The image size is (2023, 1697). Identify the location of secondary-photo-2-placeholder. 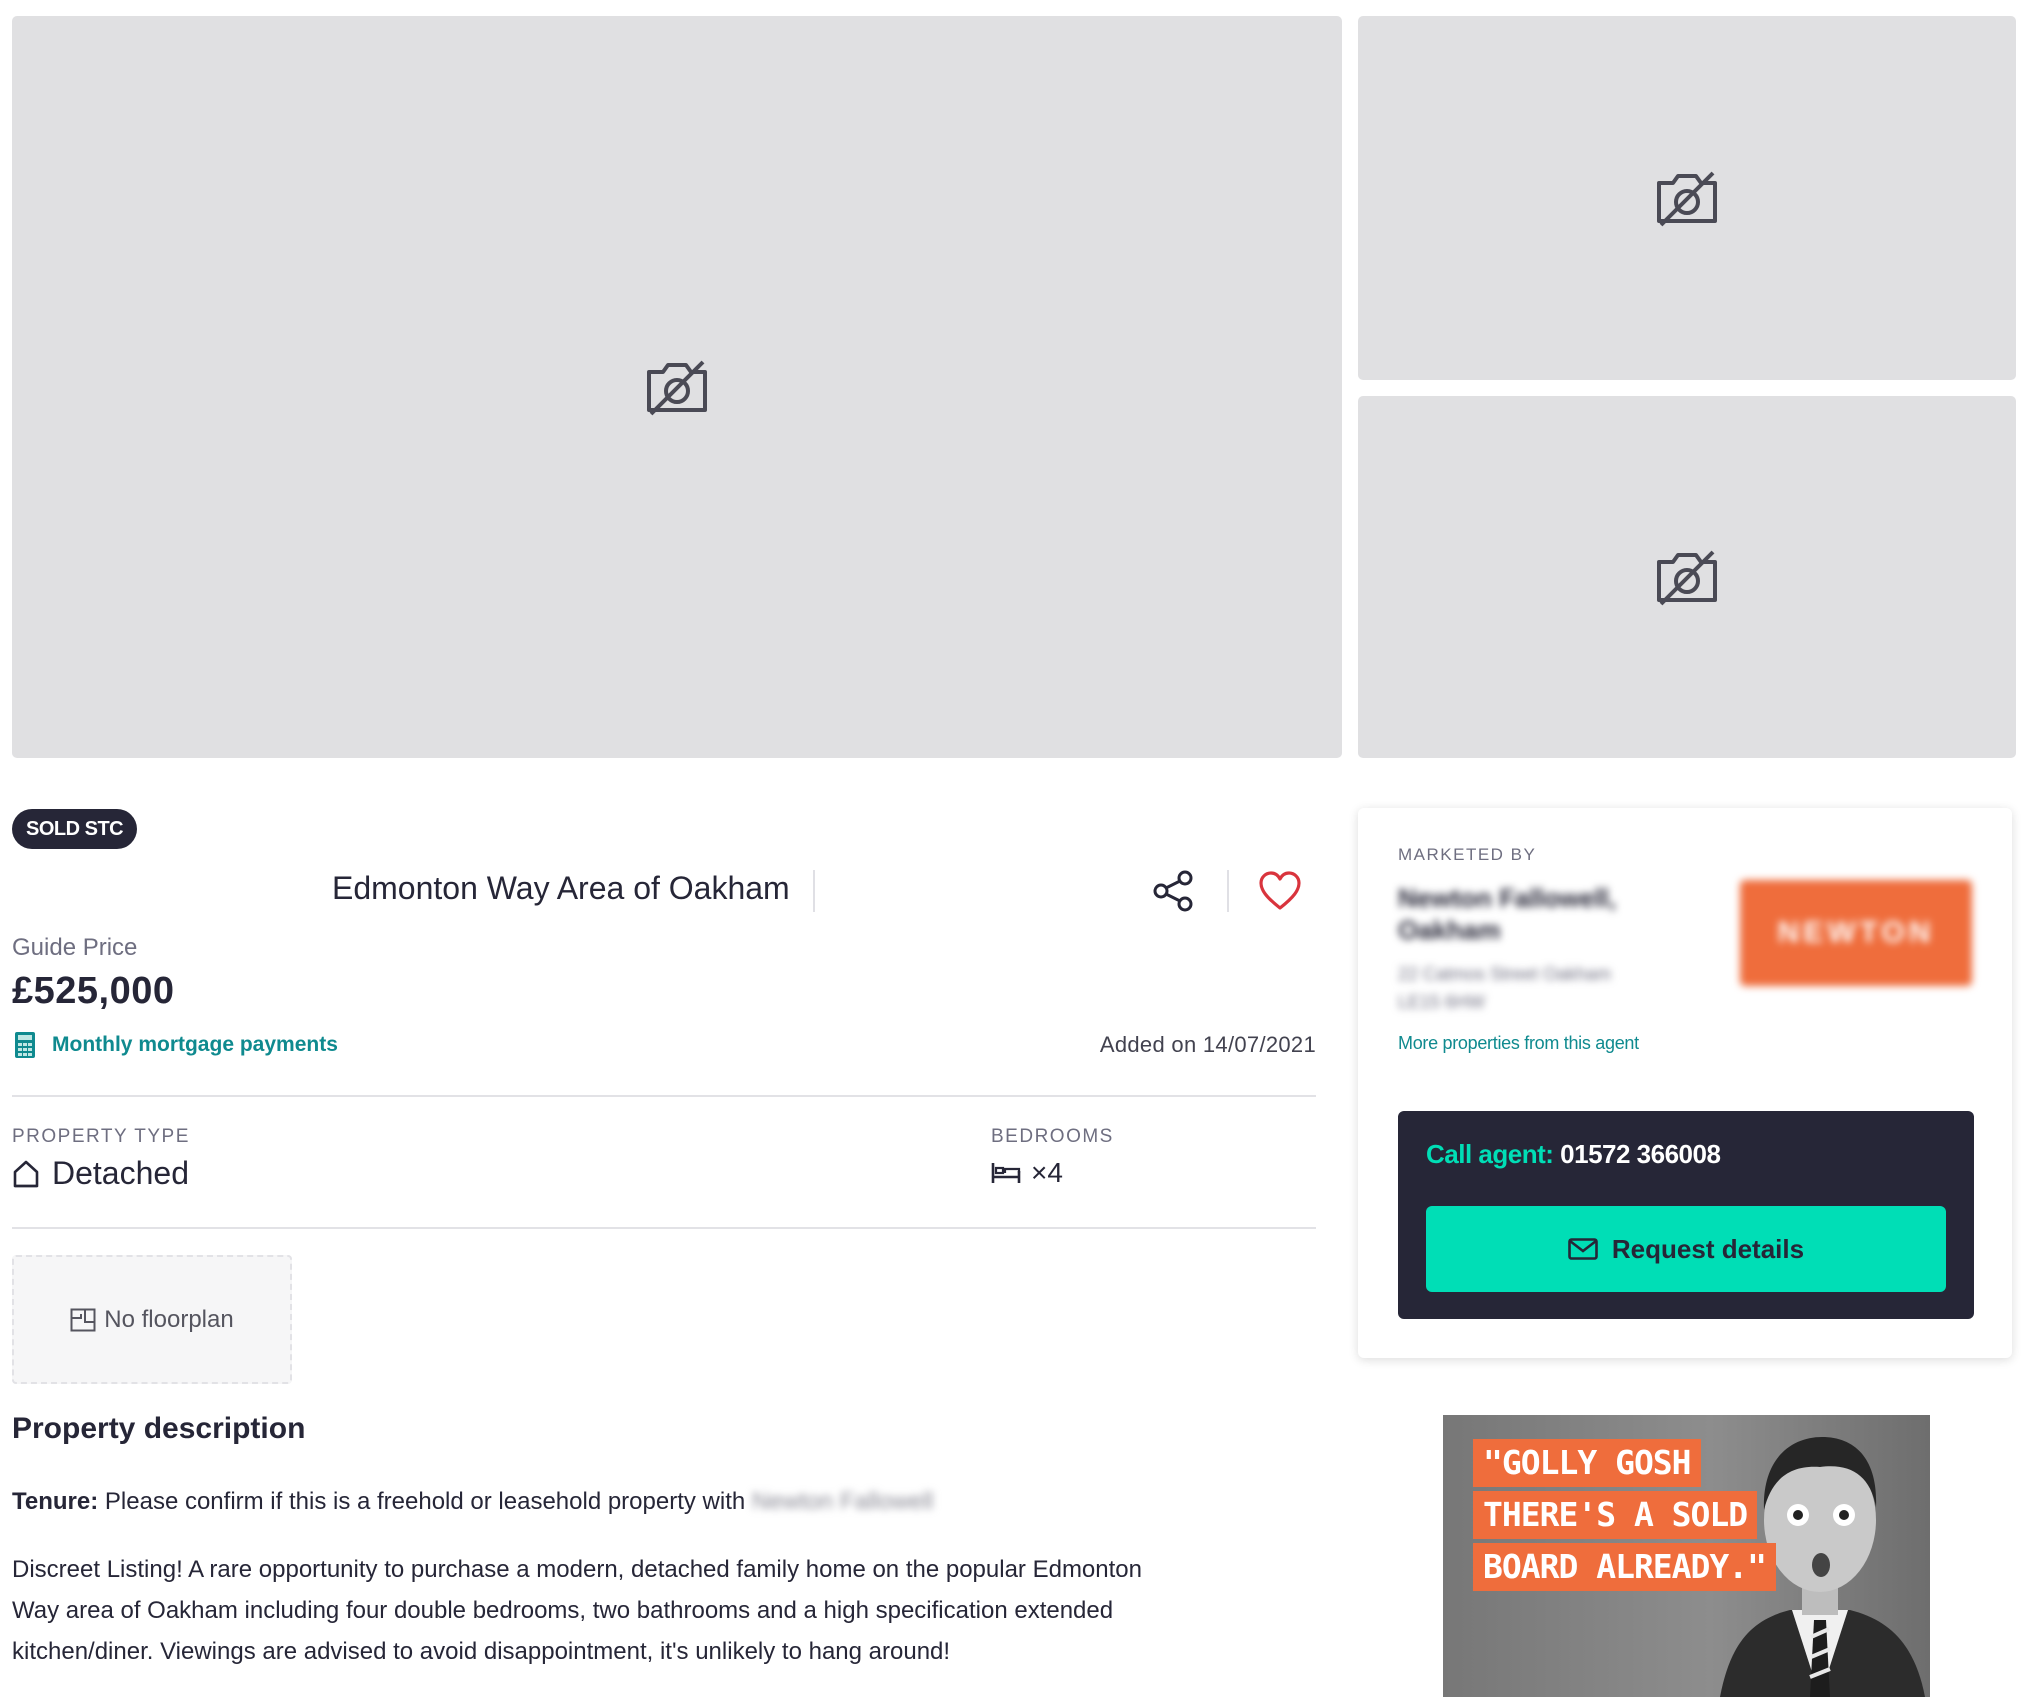
(1687, 577).